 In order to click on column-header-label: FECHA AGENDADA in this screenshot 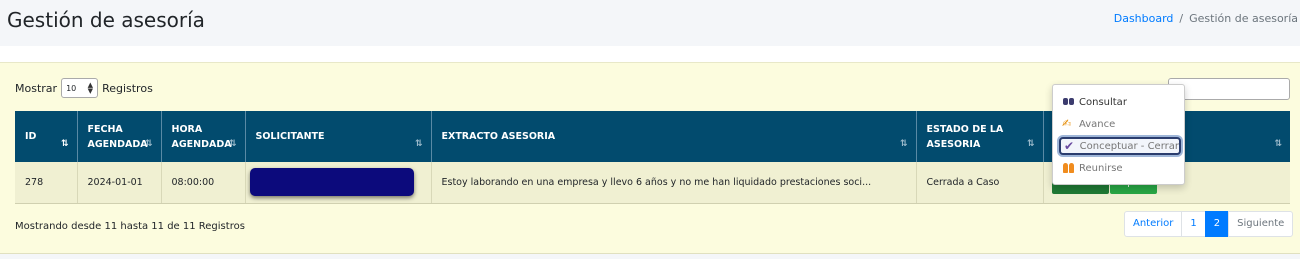, I will do `click(117, 136)`.